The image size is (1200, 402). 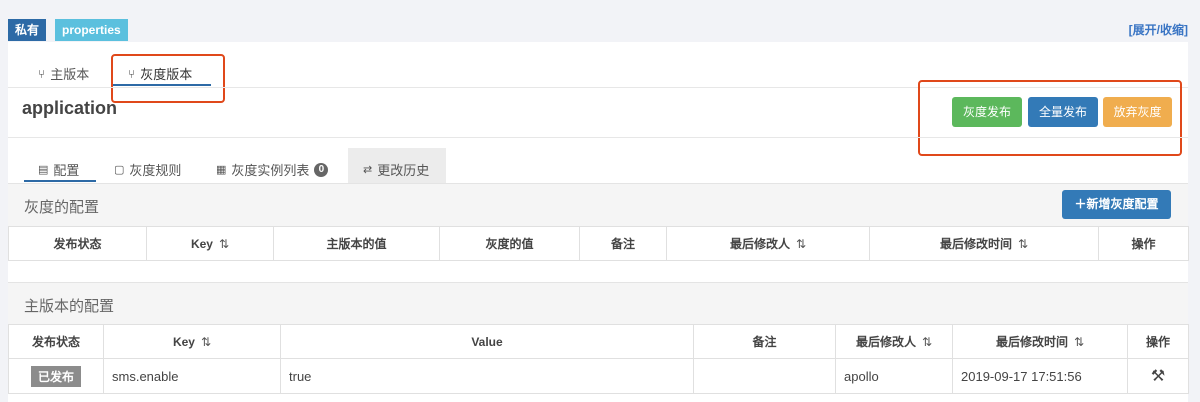 I want to click on table-icon: ▤, so click(x=43, y=170).